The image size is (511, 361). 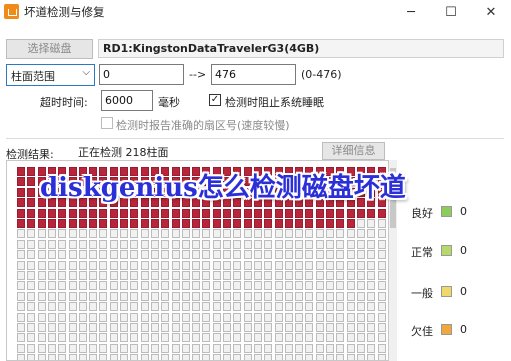 What do you see at coordinates (49, 49) in the screenshot?
I see `select-disk-button: 选择磁盘` at bounding box center [49, 49].